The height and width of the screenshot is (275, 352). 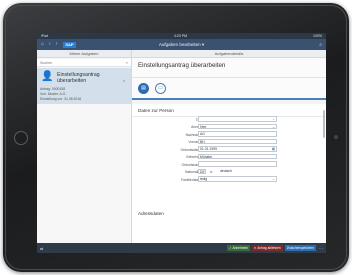 What do you see at coordinates (237, 164) in the screenshot?
I see `birthname-field` at bounding box center [237, 164].